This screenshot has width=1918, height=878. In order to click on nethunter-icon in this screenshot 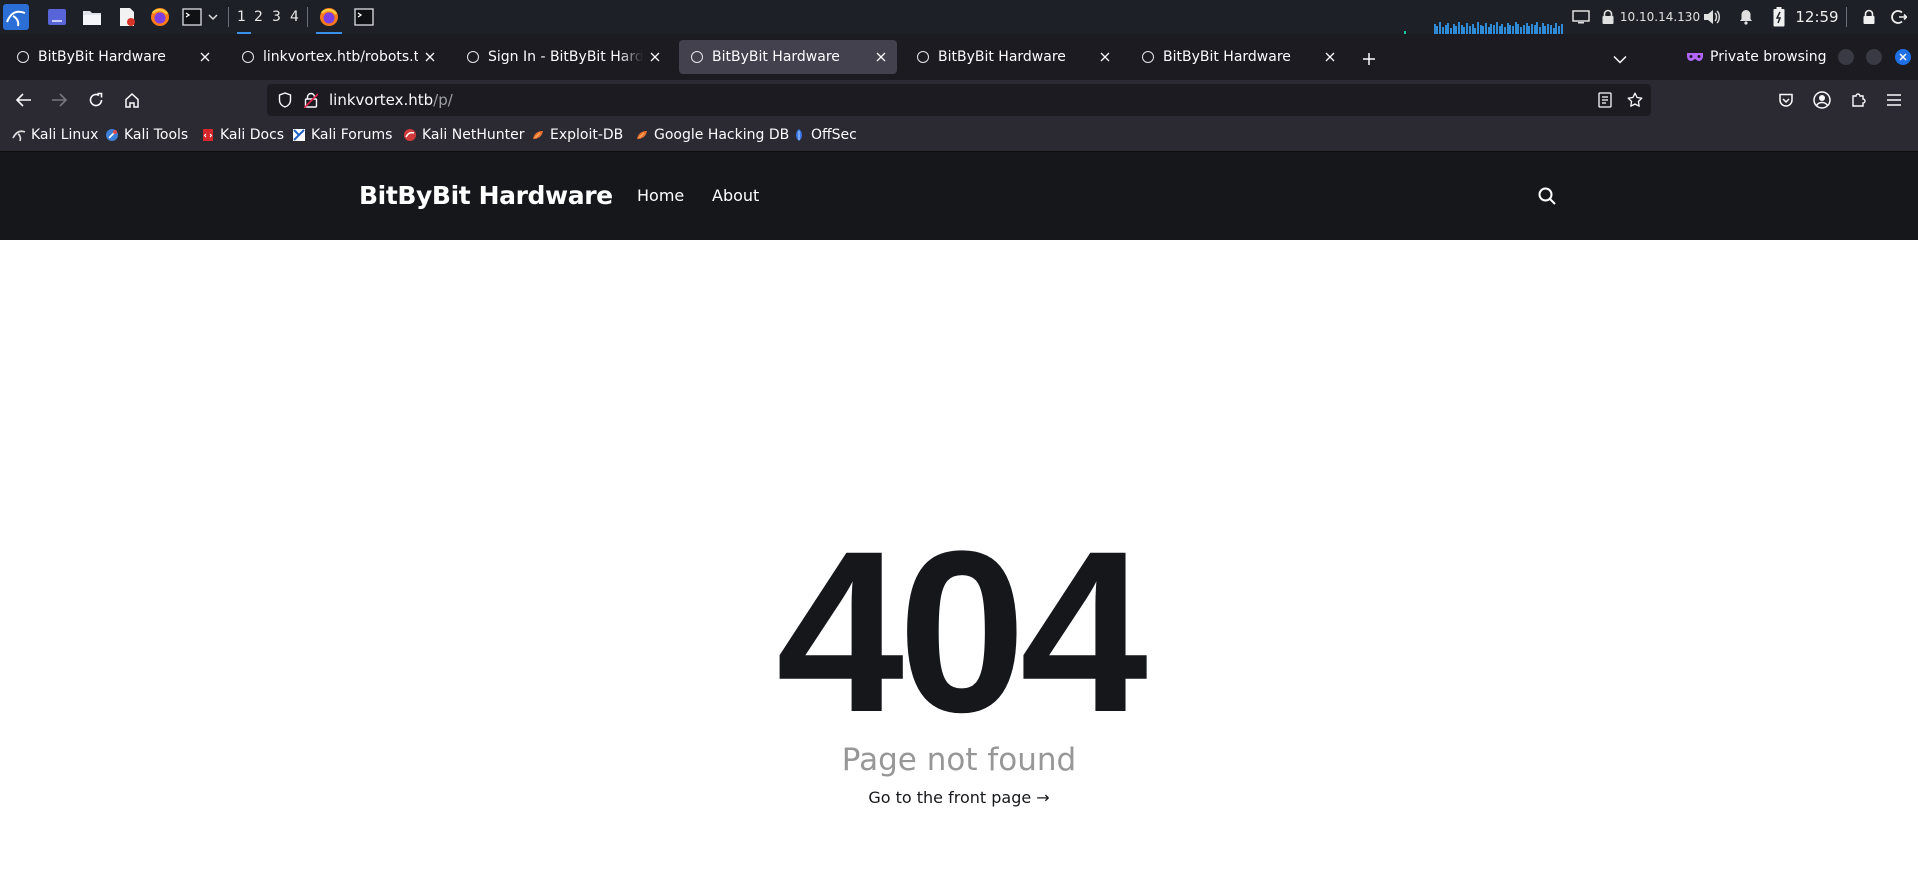, I will do `click(410, 135)`.